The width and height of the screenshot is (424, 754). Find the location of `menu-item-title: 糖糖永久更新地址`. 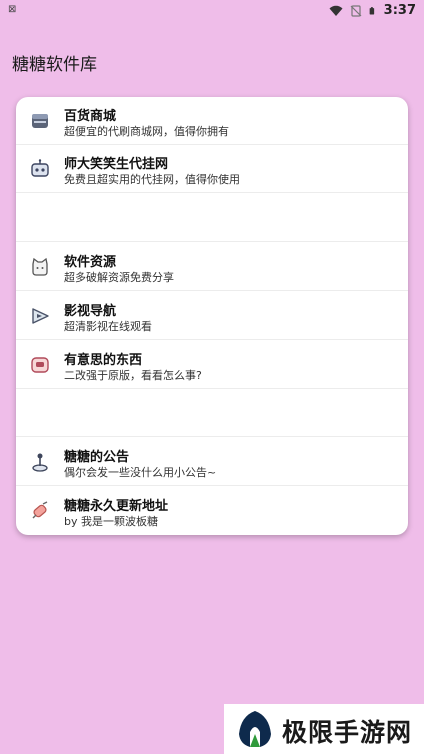

menu-item-title: 糖糖永久更新地址 is located at coordinates (116, 506).